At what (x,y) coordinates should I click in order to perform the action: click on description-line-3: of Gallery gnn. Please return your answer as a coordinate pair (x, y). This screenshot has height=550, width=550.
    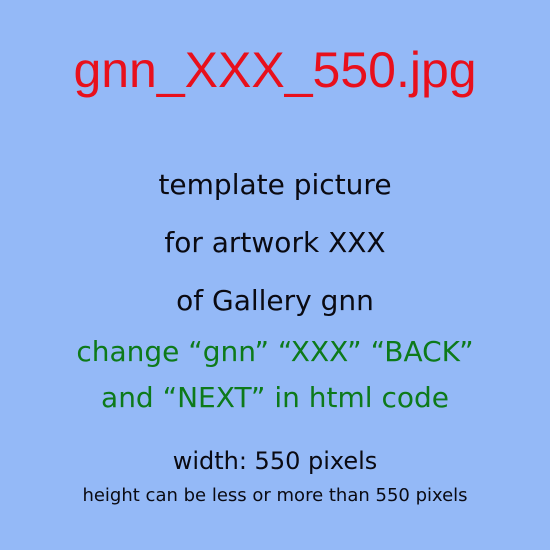
    Looking at the image, I should click on (275, 300).